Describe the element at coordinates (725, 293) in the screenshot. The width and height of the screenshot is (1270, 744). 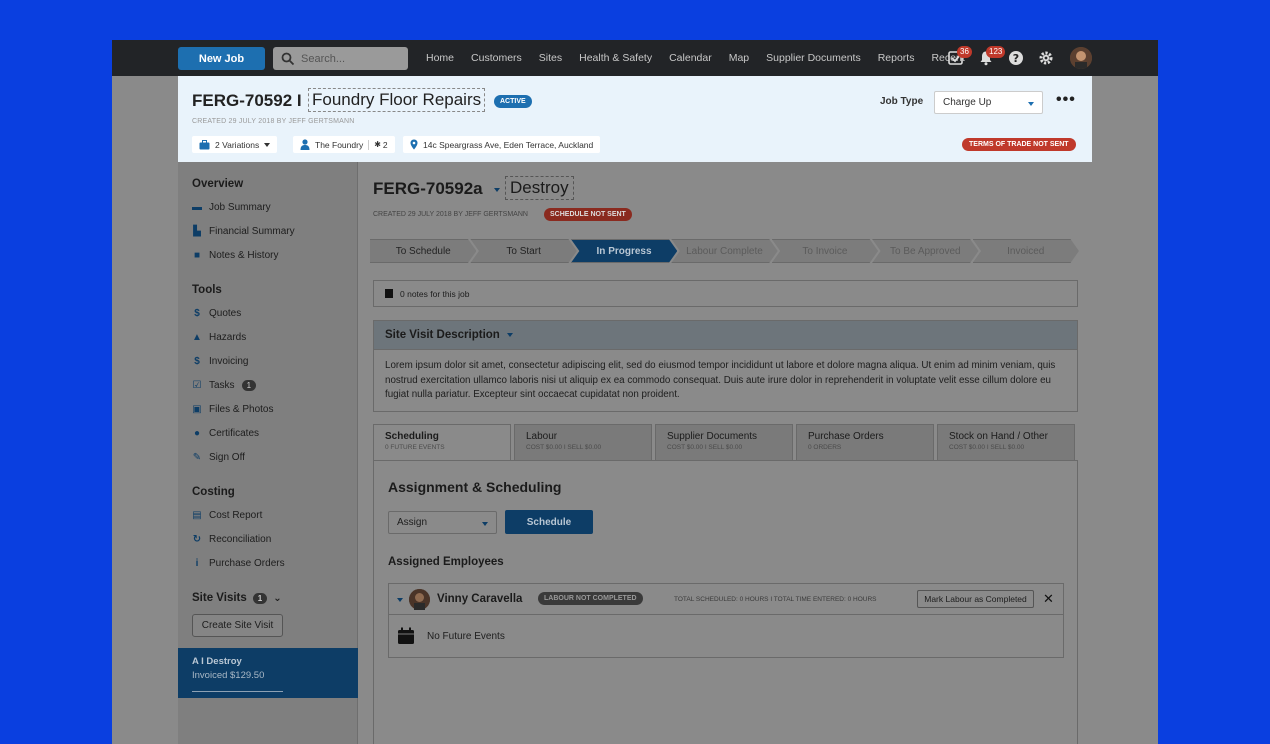
I see `notes-bar: 0 notes for this job` at that location.